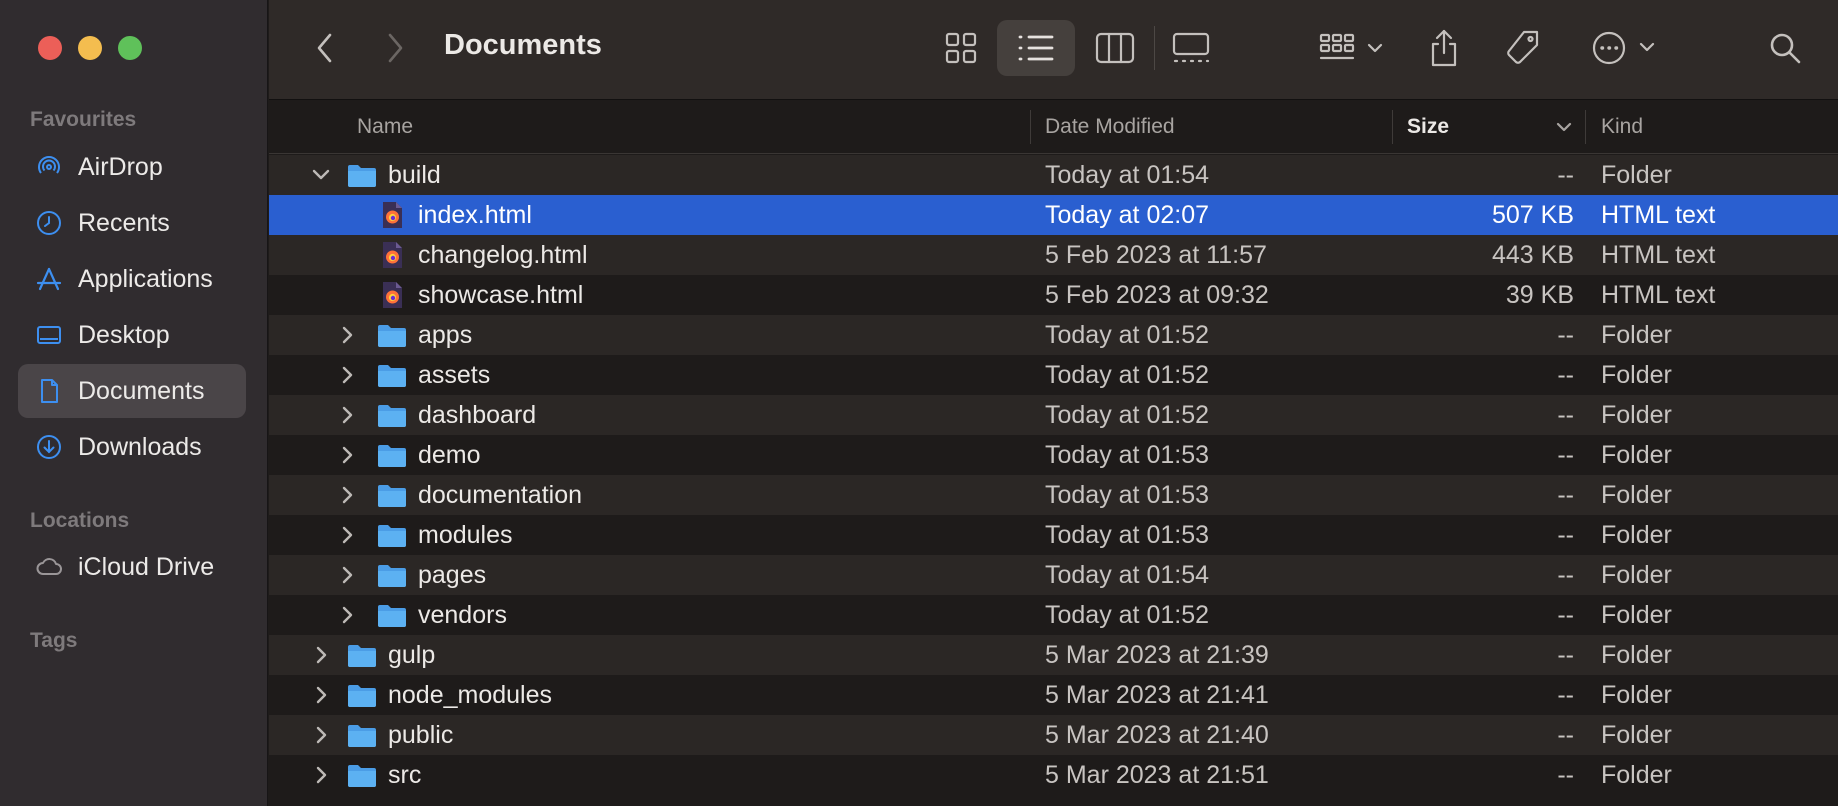  I want to click on tags-button, so click(1523, 48).